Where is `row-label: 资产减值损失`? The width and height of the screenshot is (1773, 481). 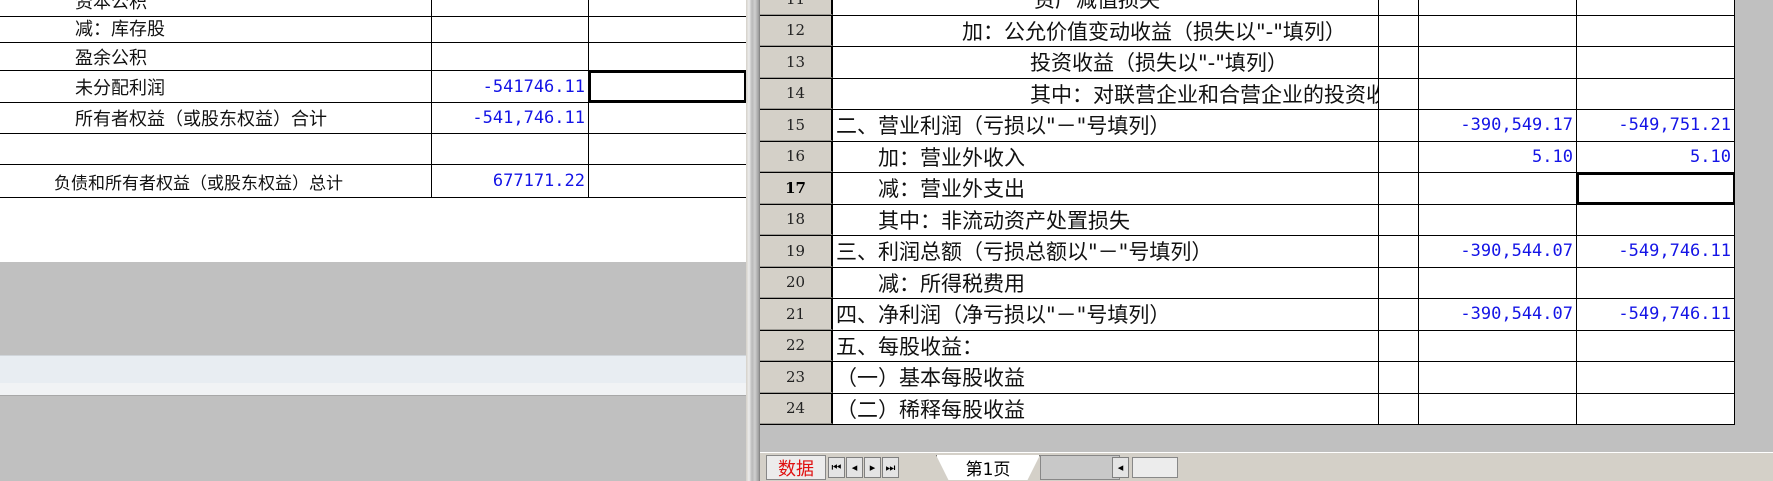 row-label: 资产减值损失 is located at coordinates (1106, 7).